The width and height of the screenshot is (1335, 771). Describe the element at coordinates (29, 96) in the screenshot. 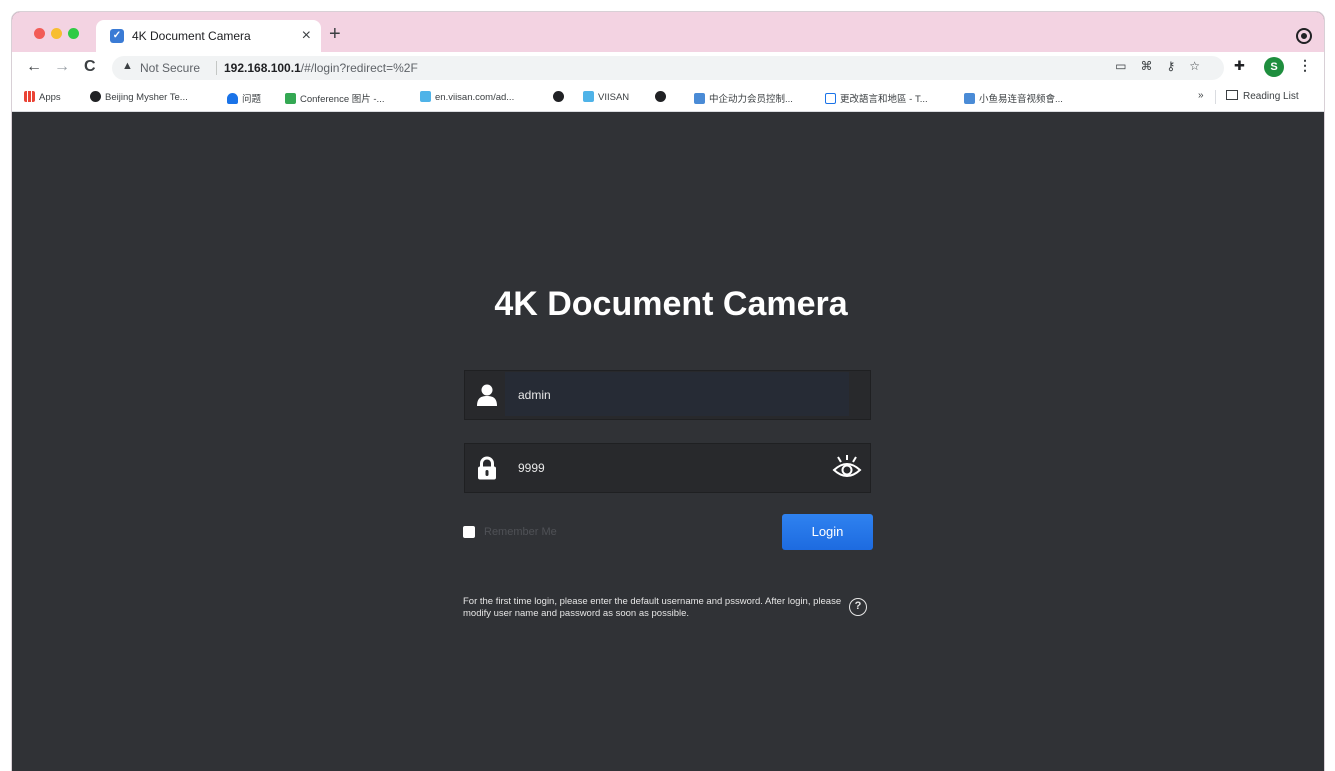

I see `apps-grid-icon` at that location.